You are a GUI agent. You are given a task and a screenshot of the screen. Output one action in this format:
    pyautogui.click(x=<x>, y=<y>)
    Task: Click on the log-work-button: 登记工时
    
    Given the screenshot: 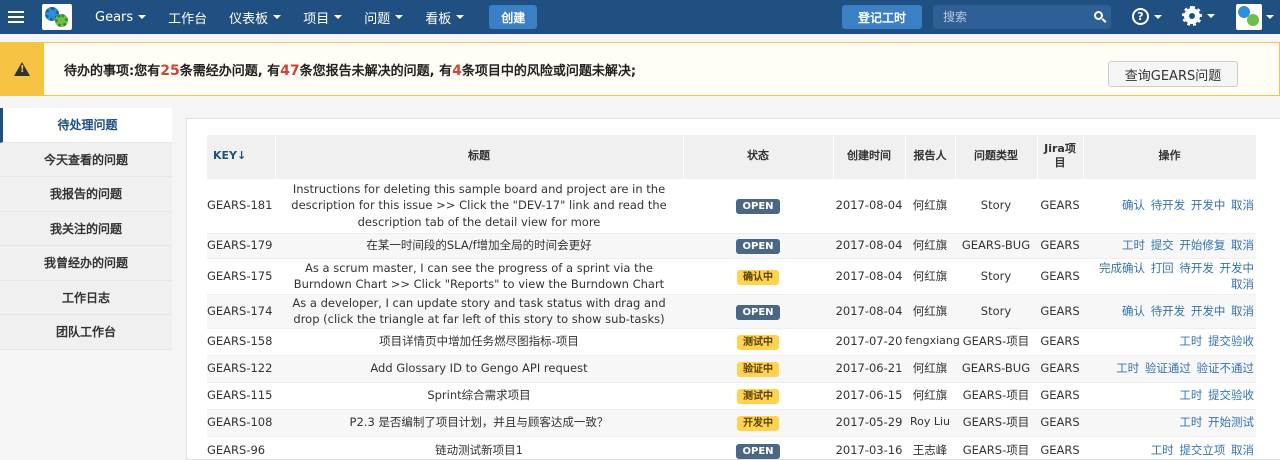 What is the action you would take?
    pyautogui.click(x=882, y=17)
    